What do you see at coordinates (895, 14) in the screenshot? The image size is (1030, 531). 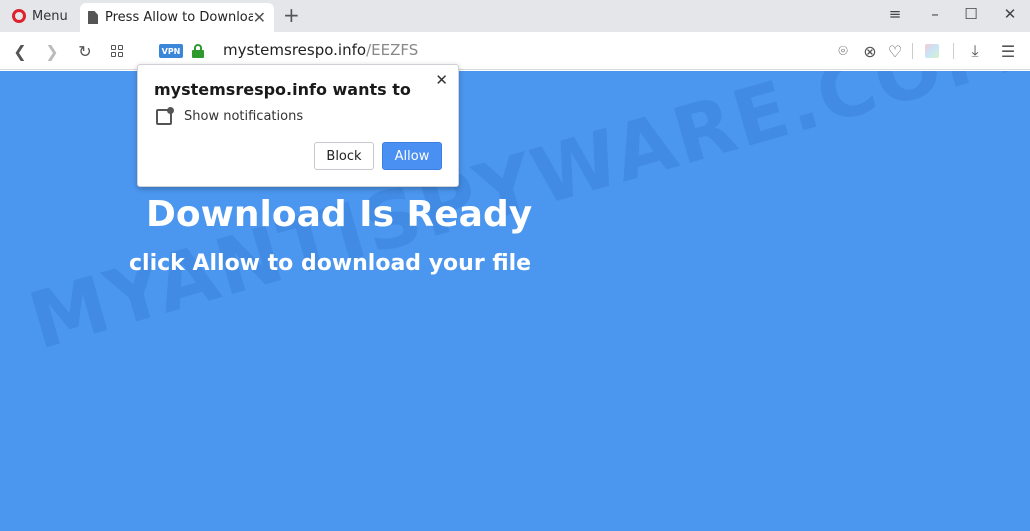 I see `tab-menu-icon: ≡` at bounding box center [895, 14].